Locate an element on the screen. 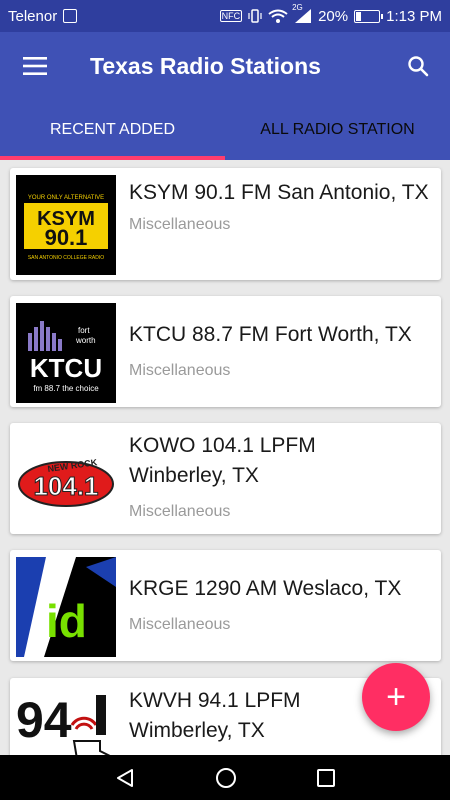 Image resolution: width=450 pixels, height=800 pixels. signal-icon: 2G is located at coordinates (302, 13).